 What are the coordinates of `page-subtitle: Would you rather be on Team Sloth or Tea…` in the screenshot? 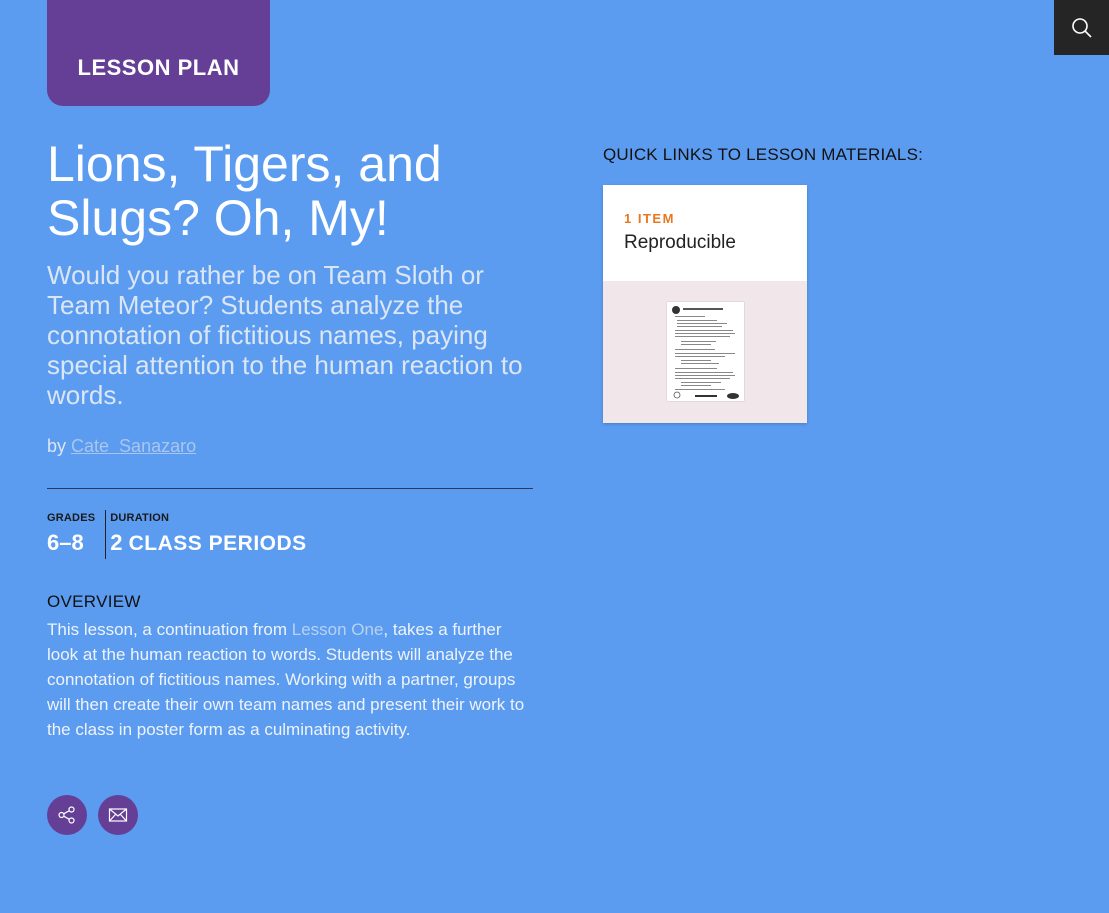 It's located at (285, 335).